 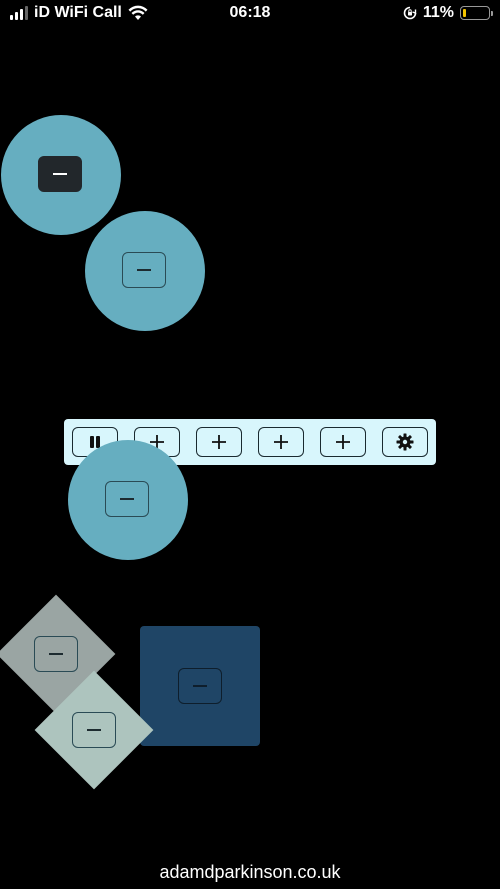 I want to click on status-right: 11%, so click(x=448, y=13).